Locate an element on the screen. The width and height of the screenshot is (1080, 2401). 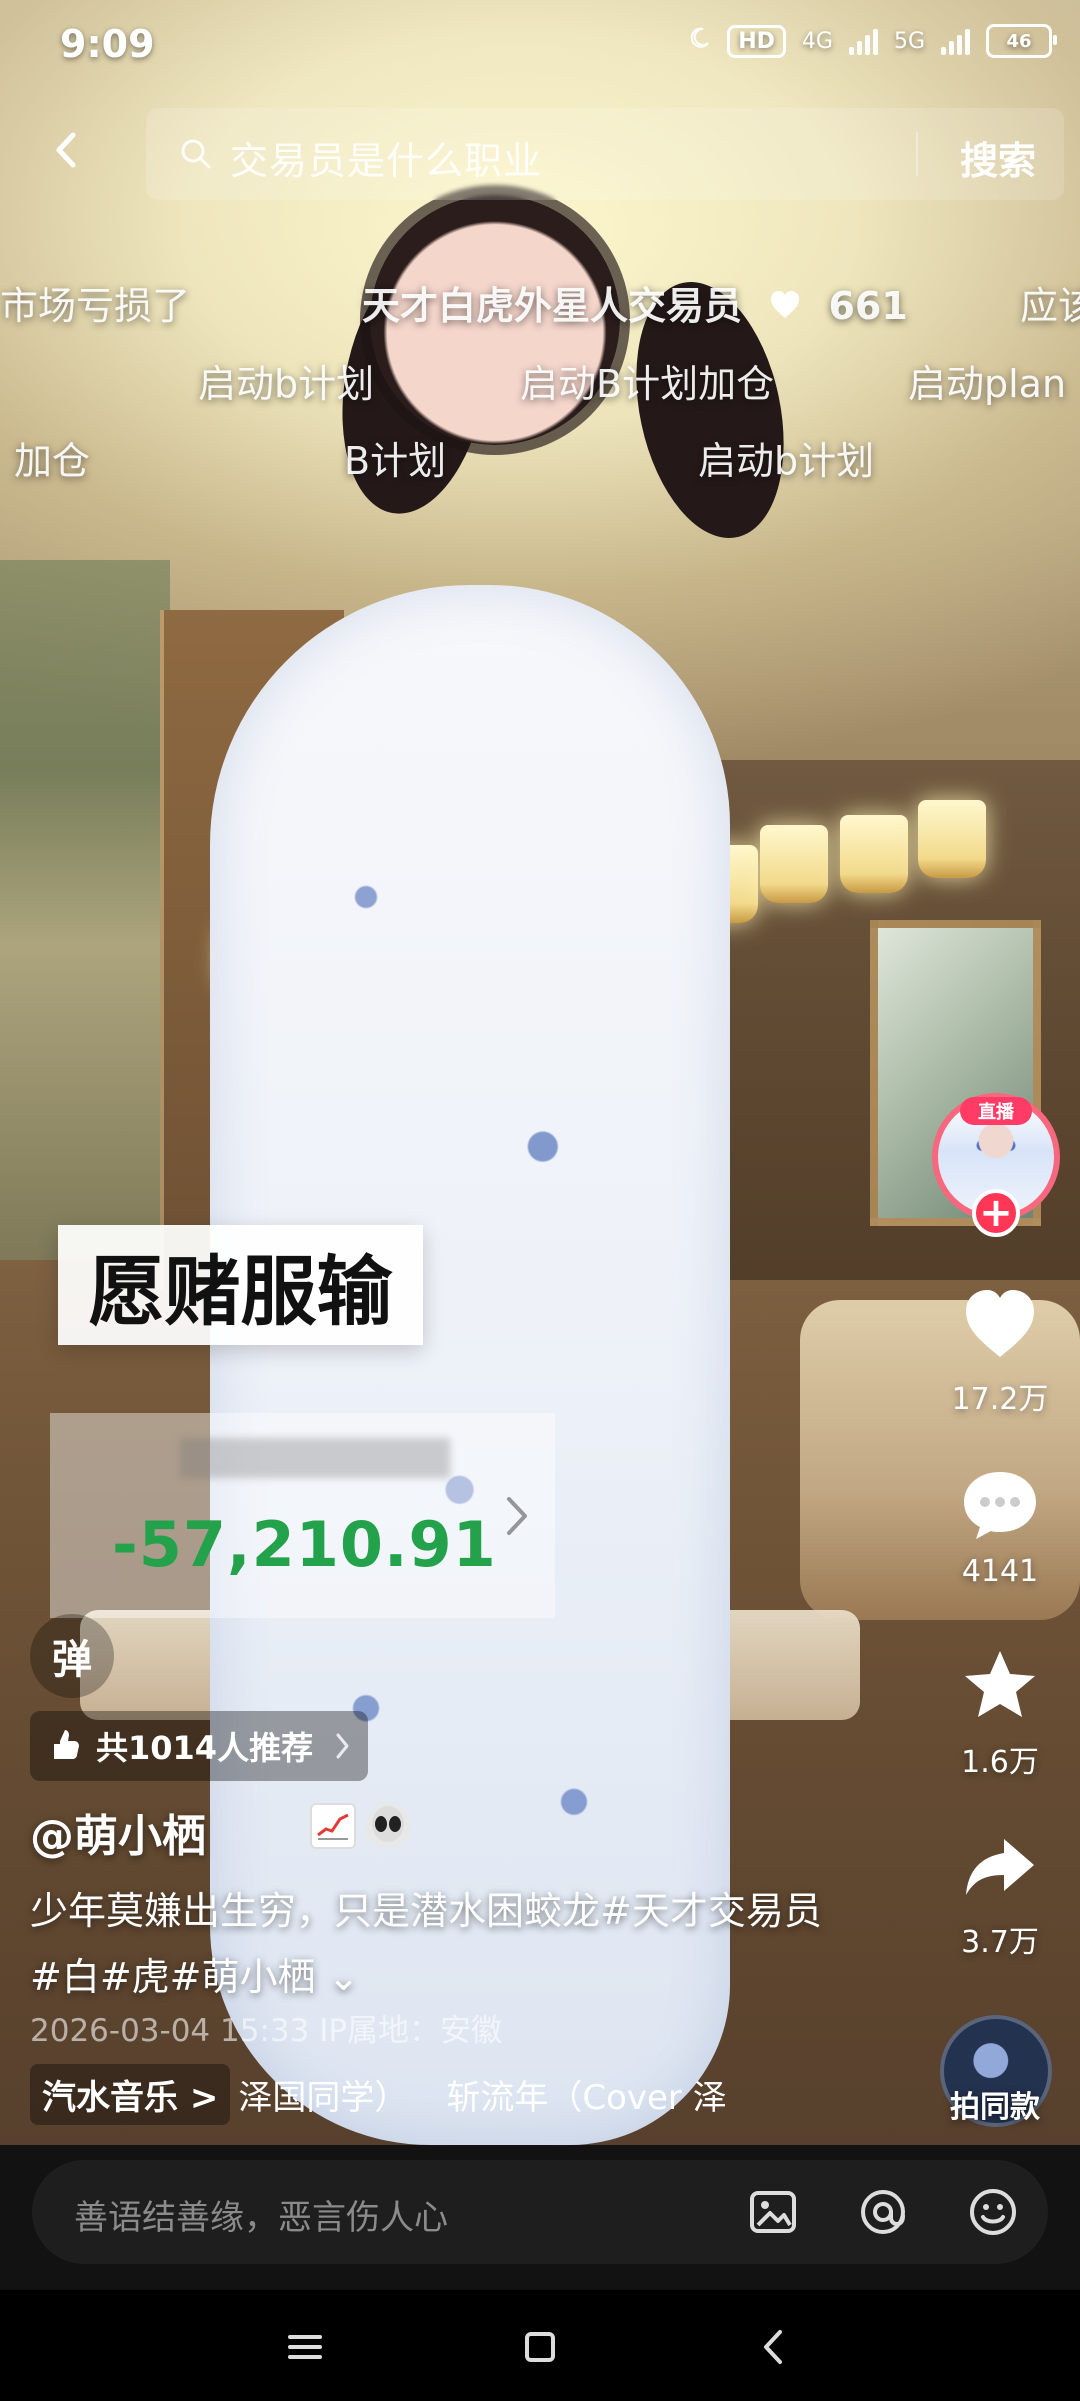
danmaku-item: 加仓 is located at coordinates (52, 461).